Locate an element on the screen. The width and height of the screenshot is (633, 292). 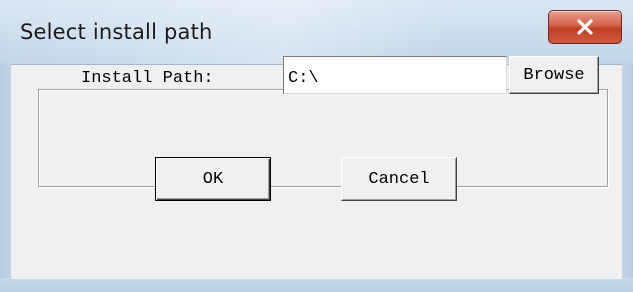
close-icon is located at coordinates (585, 27).